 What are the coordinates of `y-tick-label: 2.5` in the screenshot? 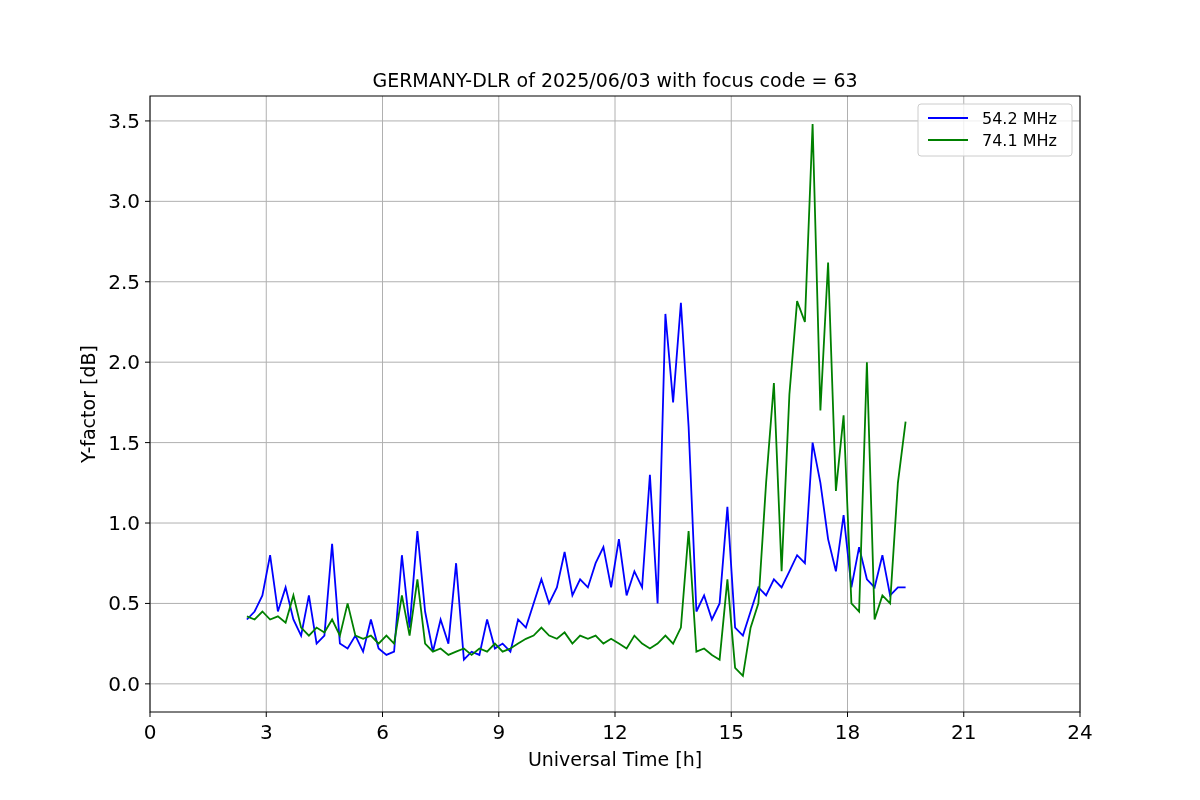 It's located at (124, 281).